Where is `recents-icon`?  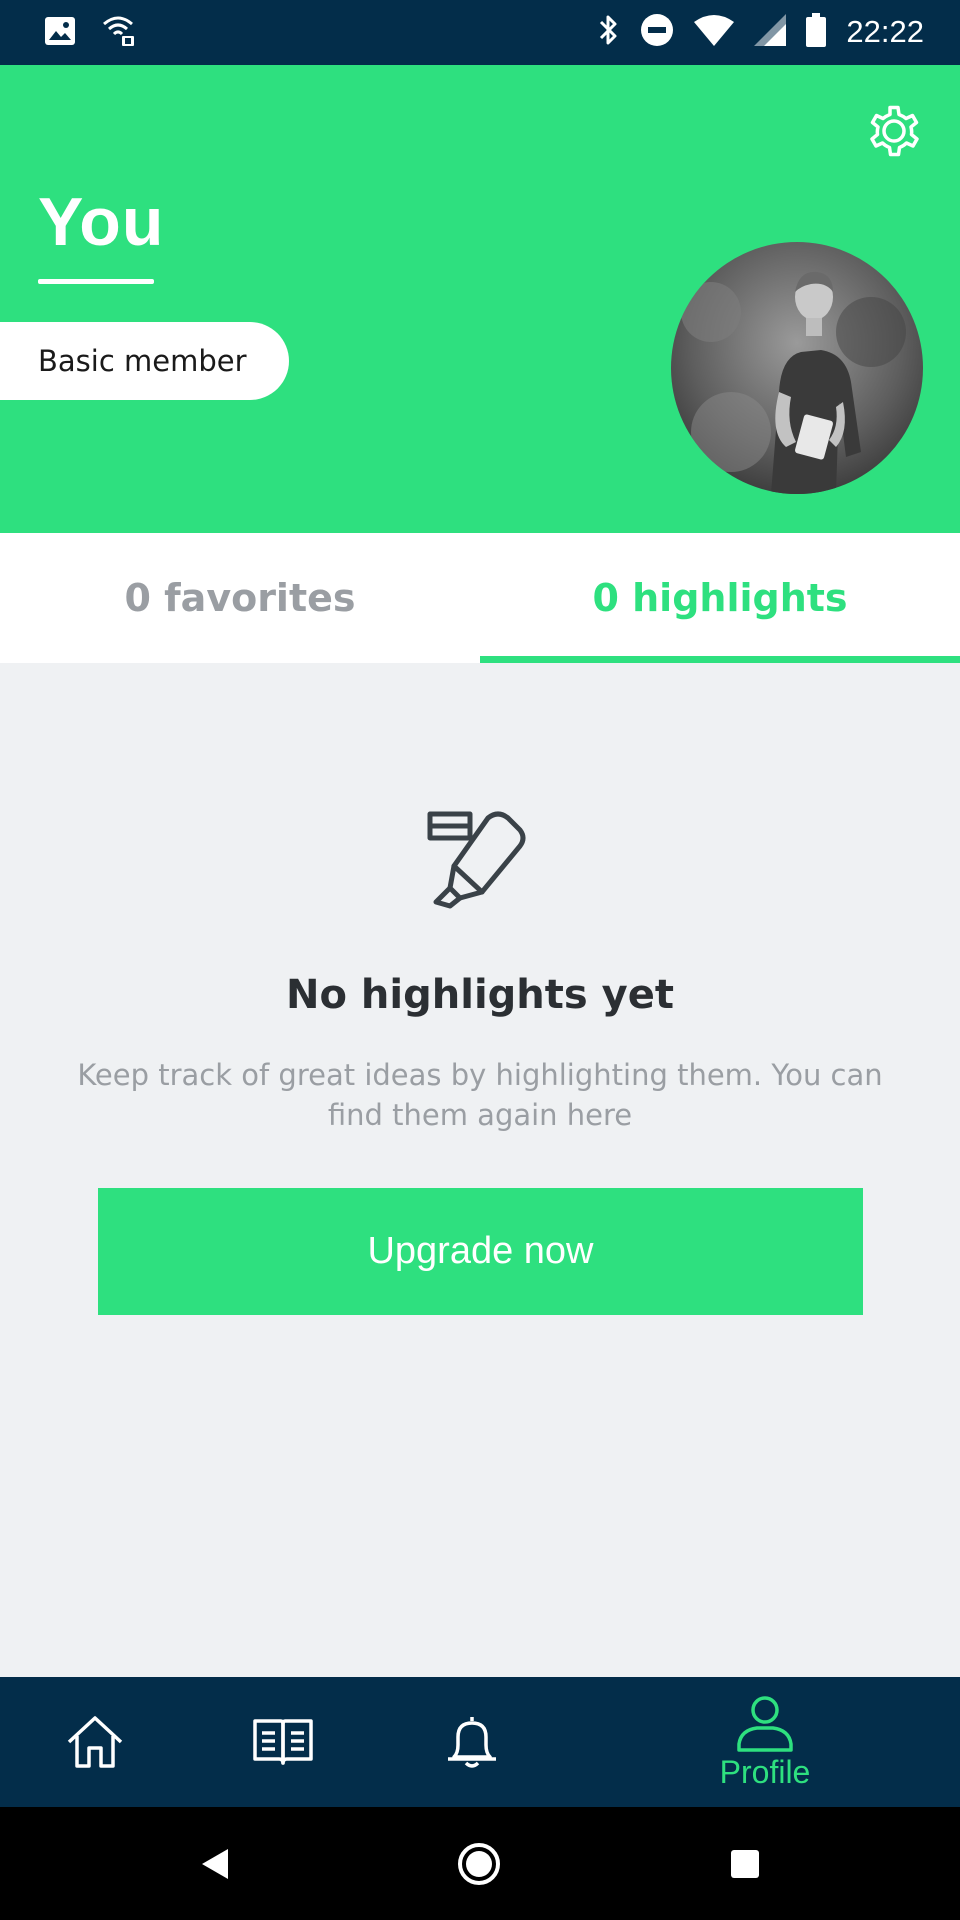
recents-icon is located at coordinates (745, 1864).